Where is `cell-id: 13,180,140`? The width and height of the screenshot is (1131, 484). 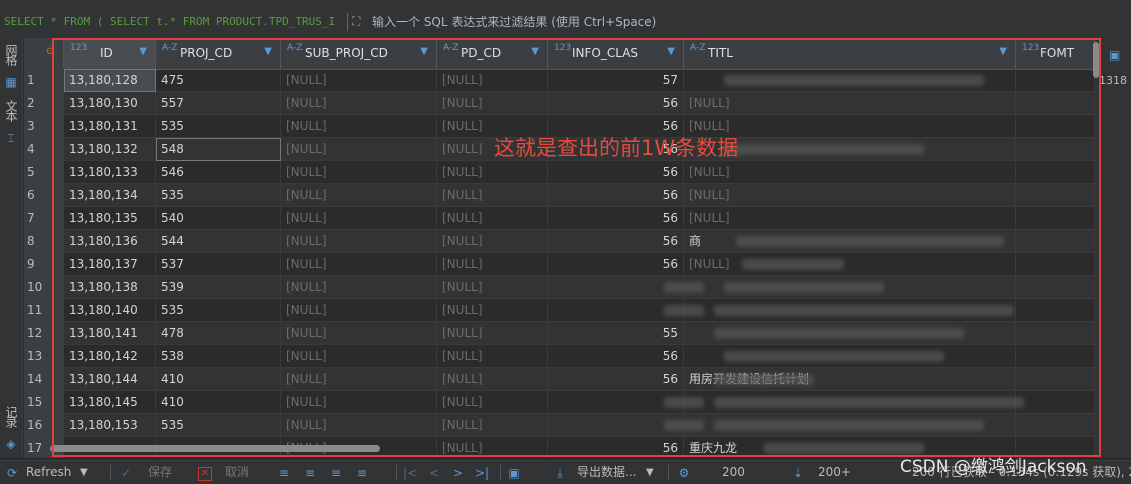
cell-id: 13,180,140 is located at coordinates (110, 310).